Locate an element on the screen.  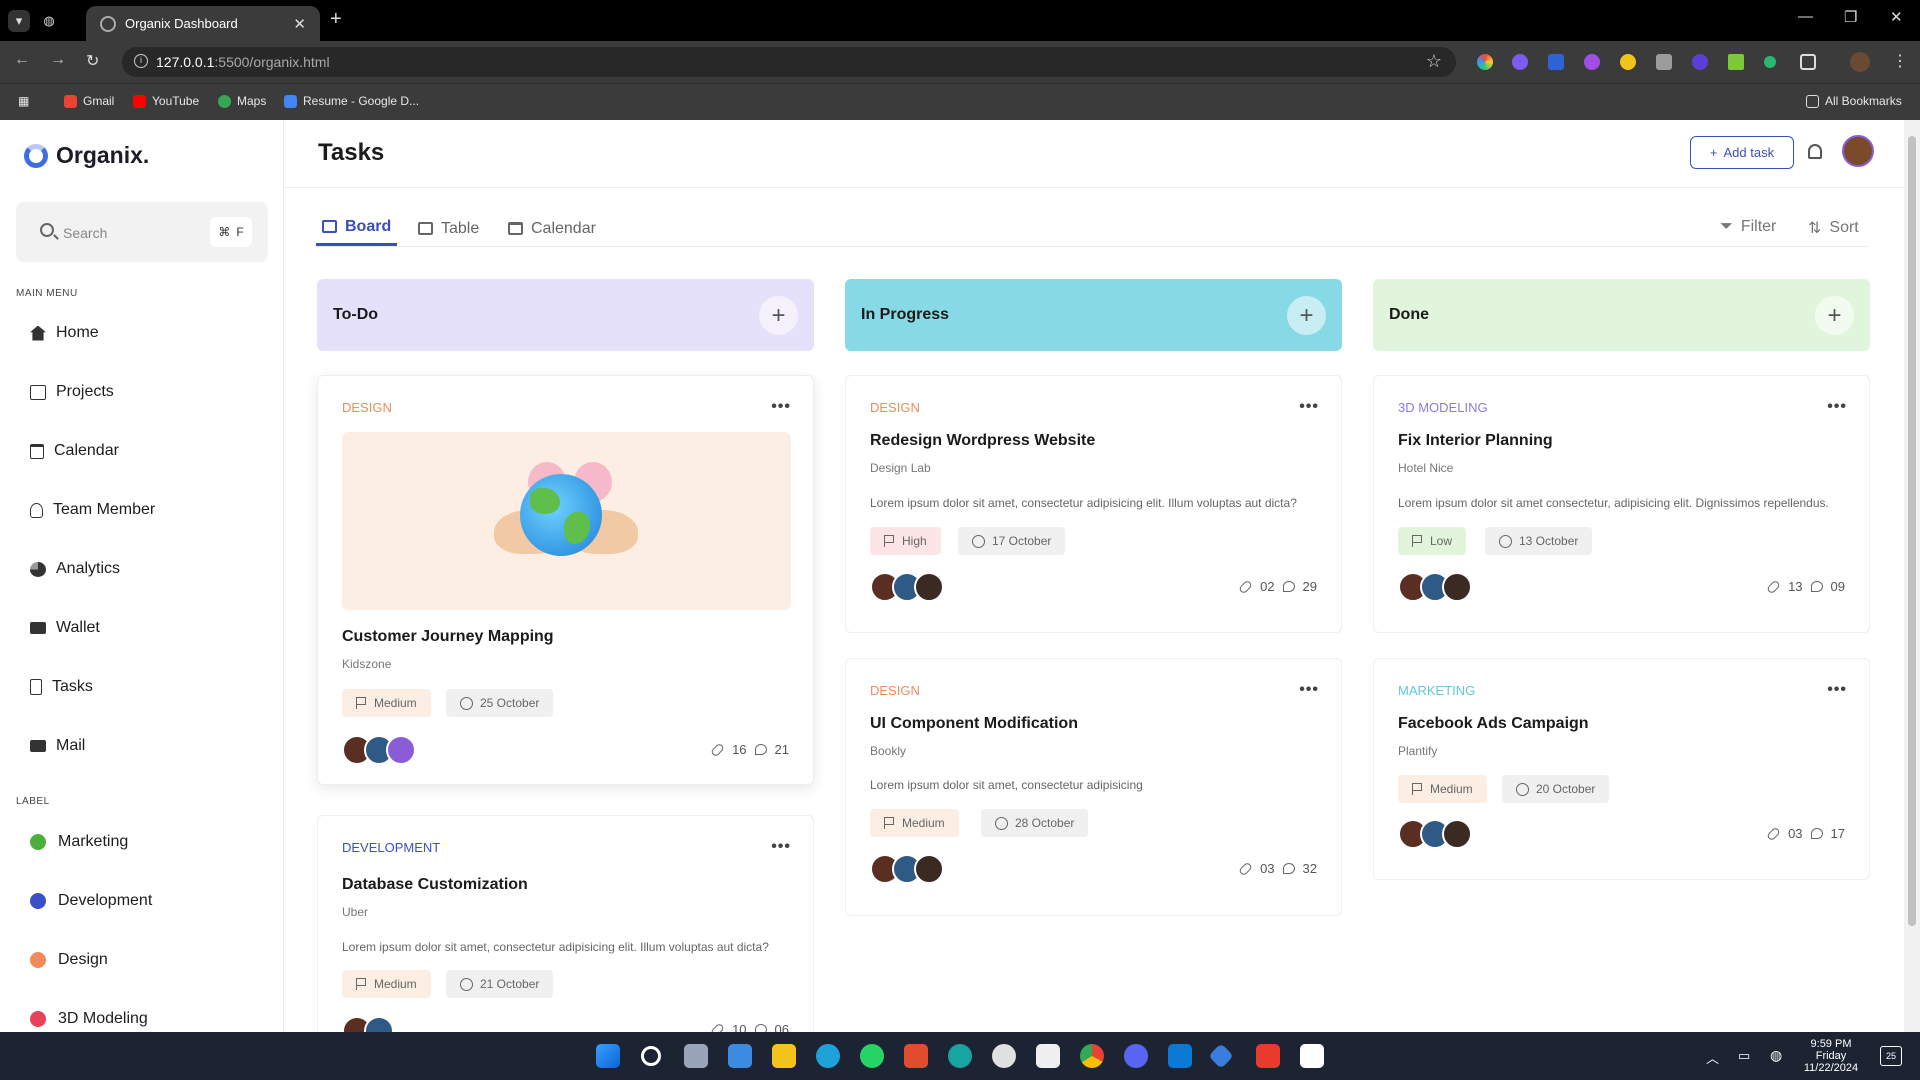
search-icon is located at coordinates (651, 1056).